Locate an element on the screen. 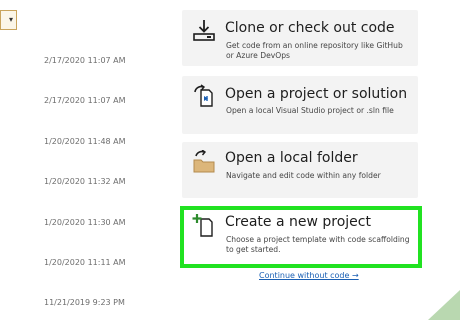 This screenshot has width=460, height=320. card-title: Open a local folder is located at coordinates (291, 158).